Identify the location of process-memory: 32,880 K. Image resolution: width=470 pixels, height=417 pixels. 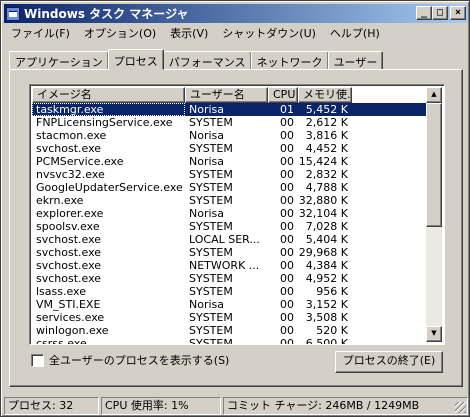
(323, 200).